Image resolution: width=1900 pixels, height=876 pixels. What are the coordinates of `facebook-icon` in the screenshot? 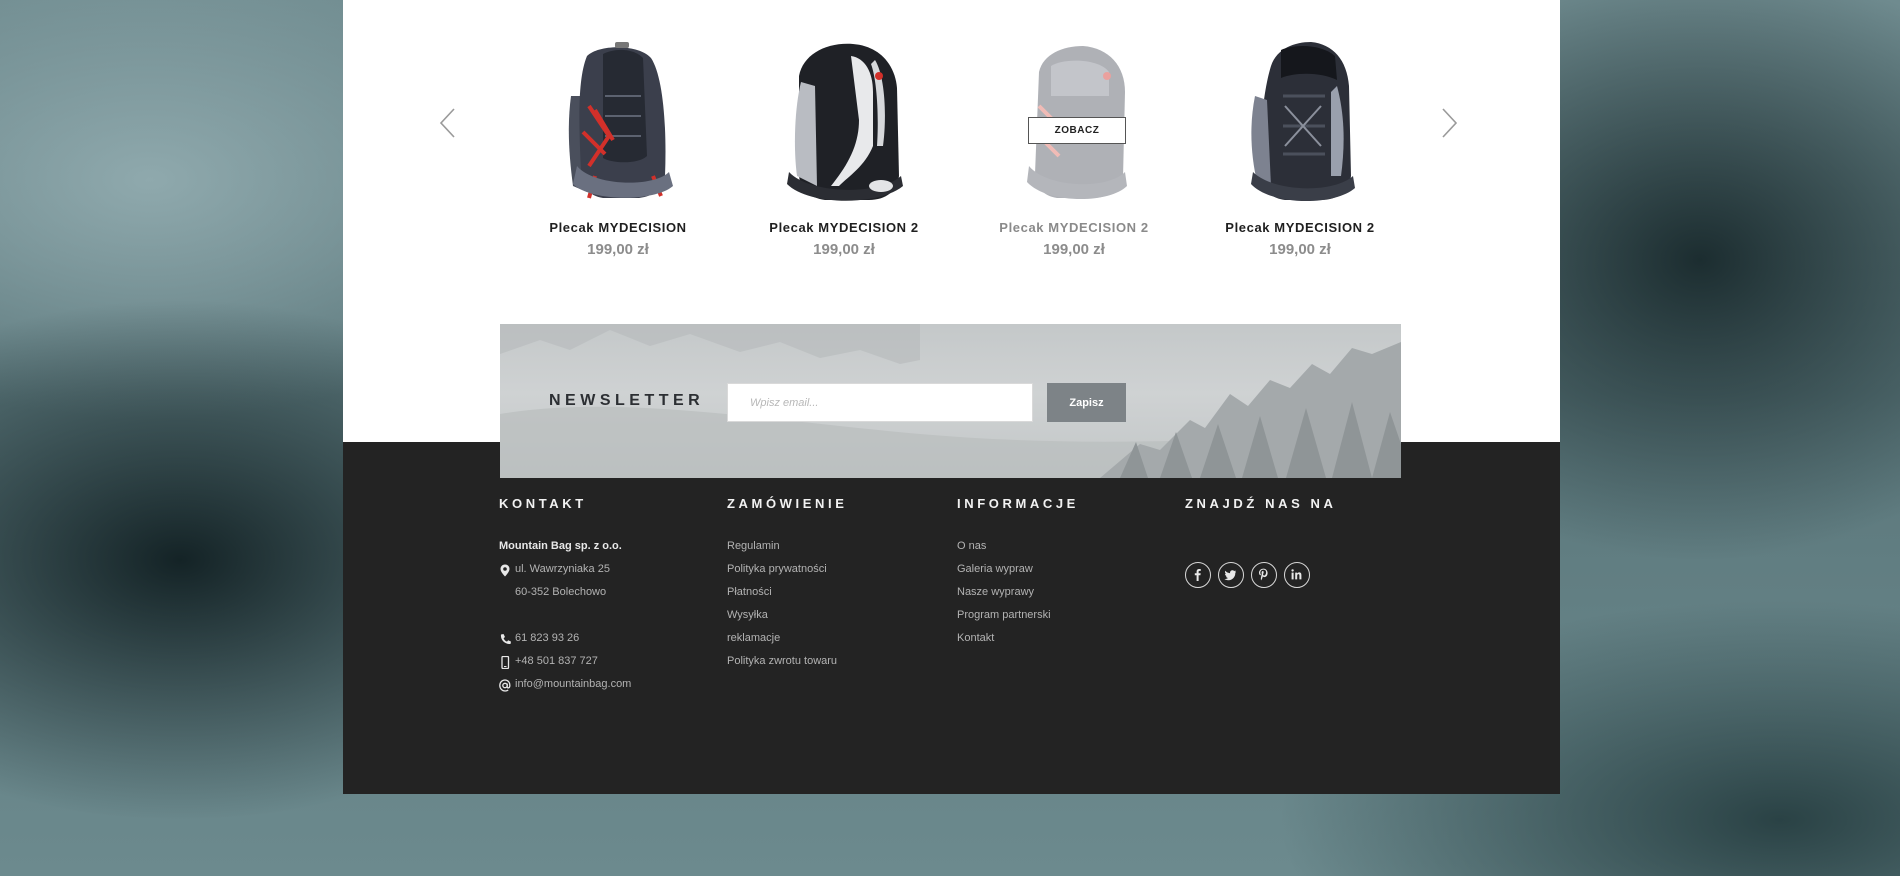 It's located at (1197, 575).